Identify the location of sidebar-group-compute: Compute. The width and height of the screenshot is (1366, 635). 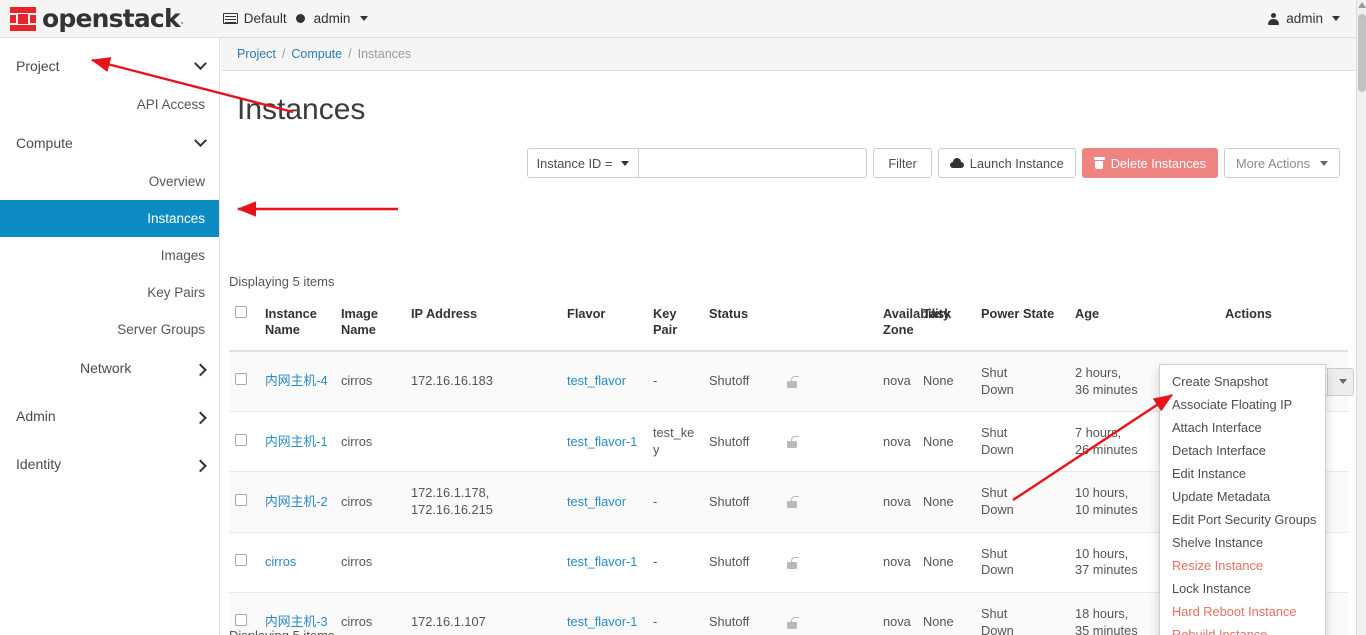
(109, 143).